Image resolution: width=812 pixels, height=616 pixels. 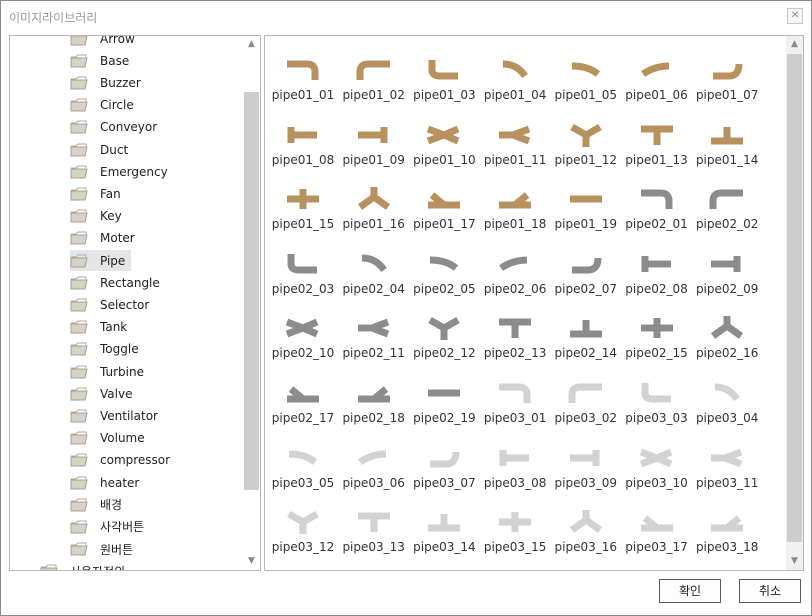 I want to click on tree-item: Base, so click(x=102, y=60).